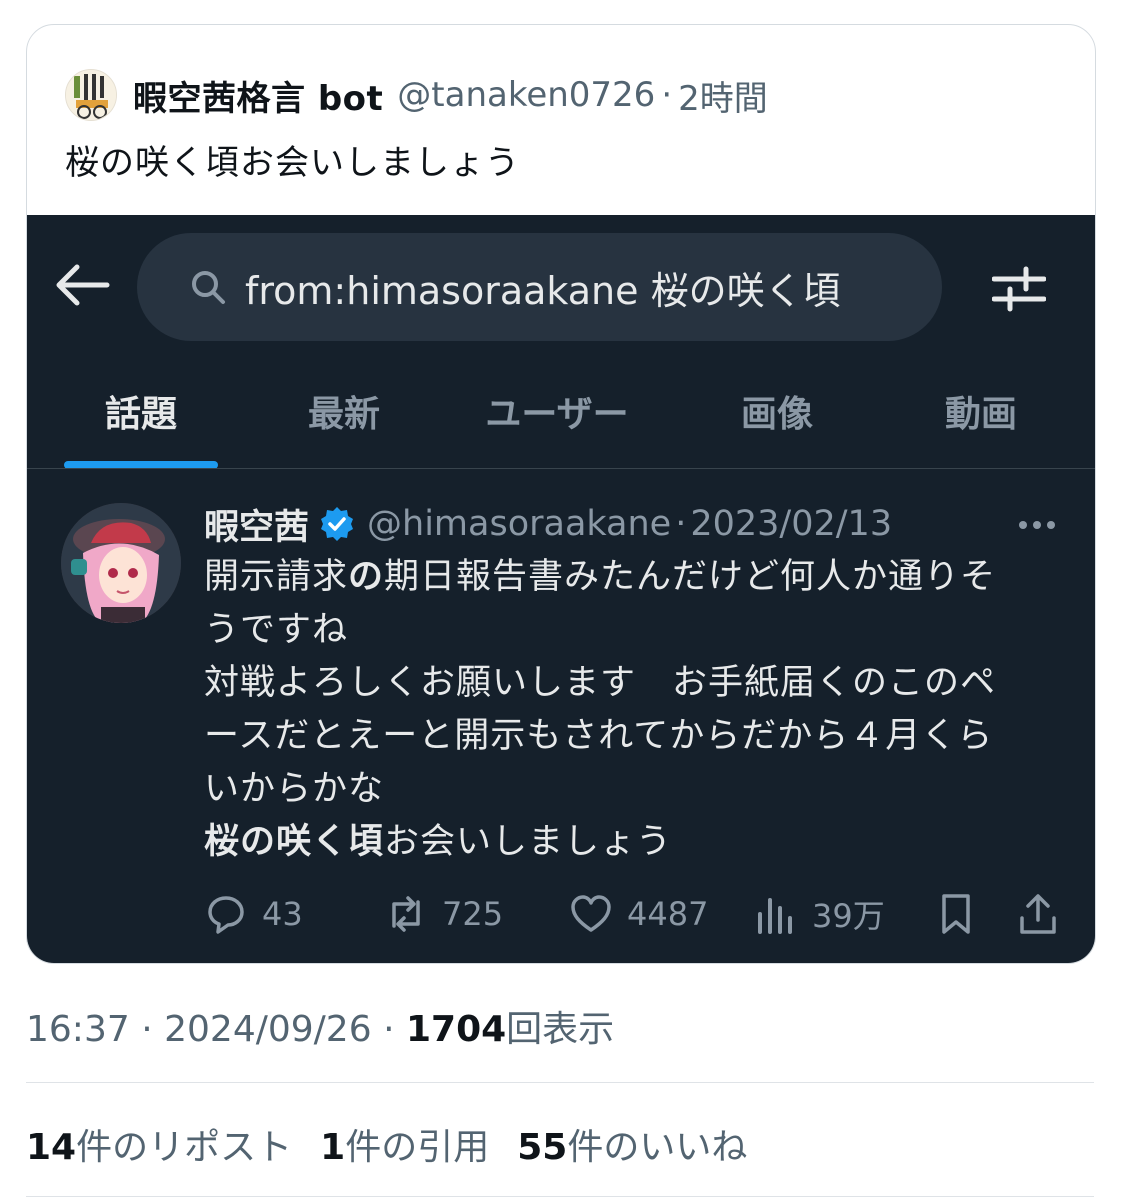  I want to click on quote-time: 2時間, so click(723, 95).